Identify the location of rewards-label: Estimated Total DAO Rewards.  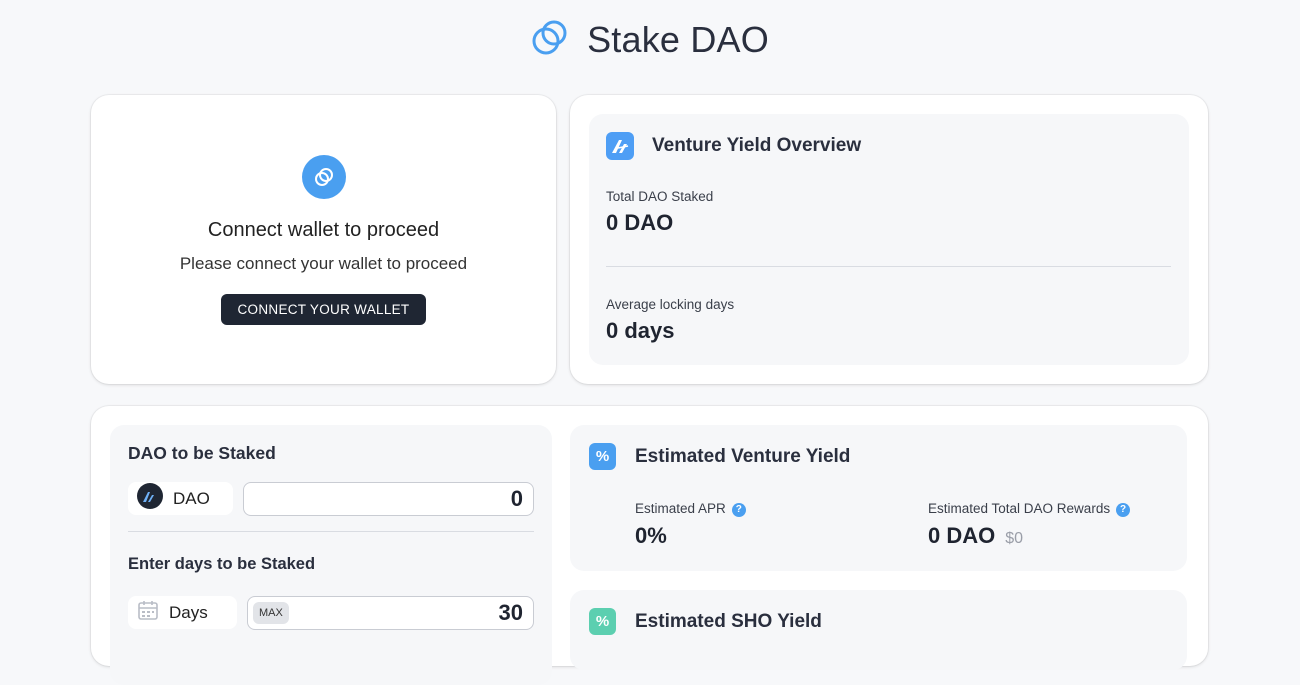
(1019, 508).